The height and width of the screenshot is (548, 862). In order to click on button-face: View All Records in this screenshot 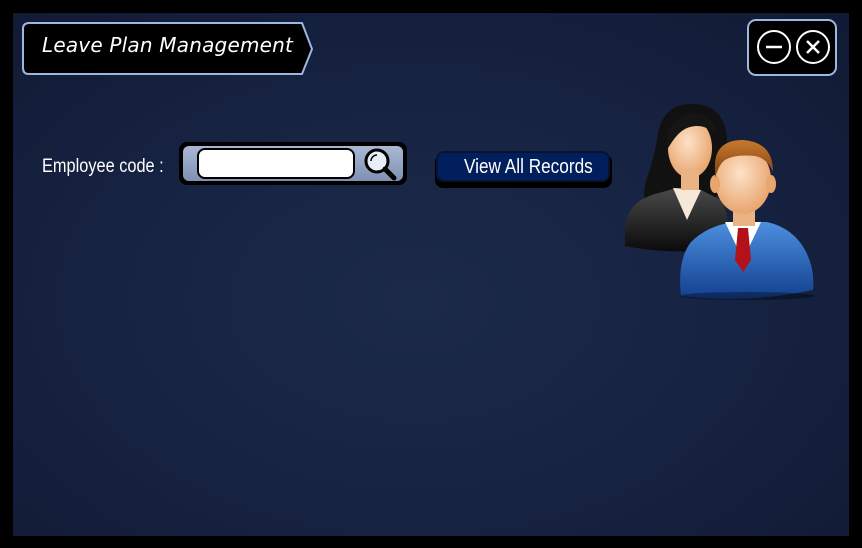, I will do `click(523, 166)`.